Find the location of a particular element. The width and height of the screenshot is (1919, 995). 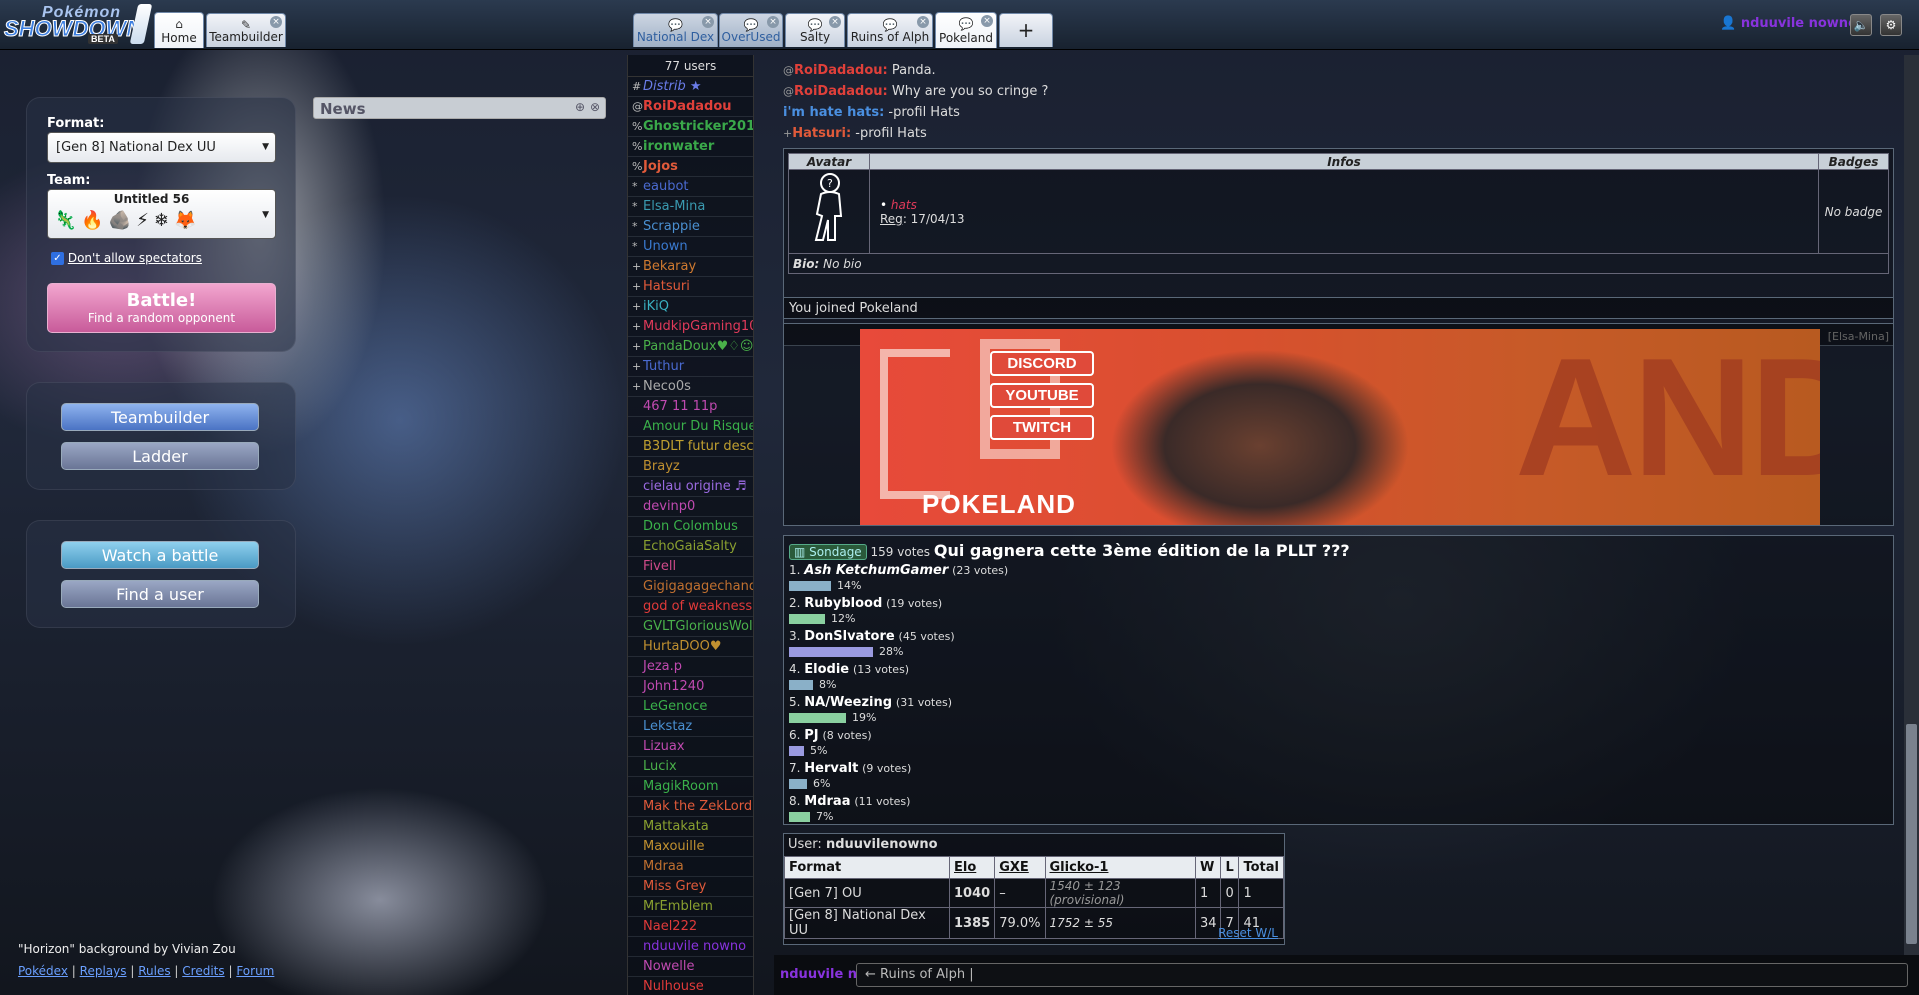

profile-username: hats is located at coordinates (904, 205).